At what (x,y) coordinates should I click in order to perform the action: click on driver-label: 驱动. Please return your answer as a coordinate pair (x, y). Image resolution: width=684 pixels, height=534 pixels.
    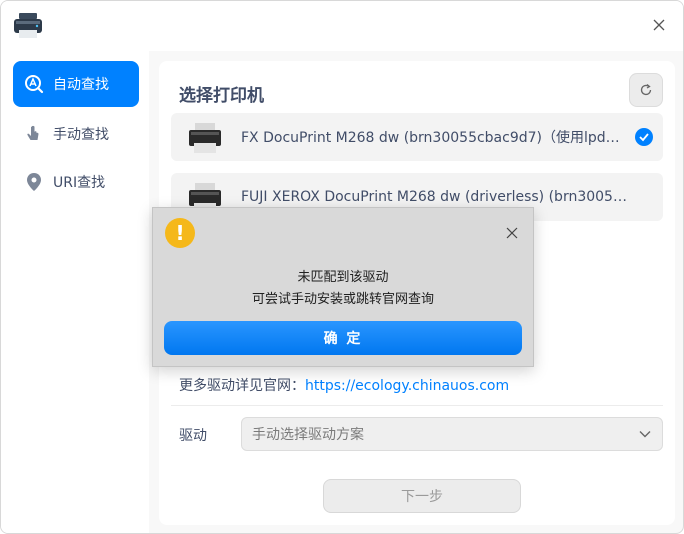
    Looking at the image, I should click on (193, 436).